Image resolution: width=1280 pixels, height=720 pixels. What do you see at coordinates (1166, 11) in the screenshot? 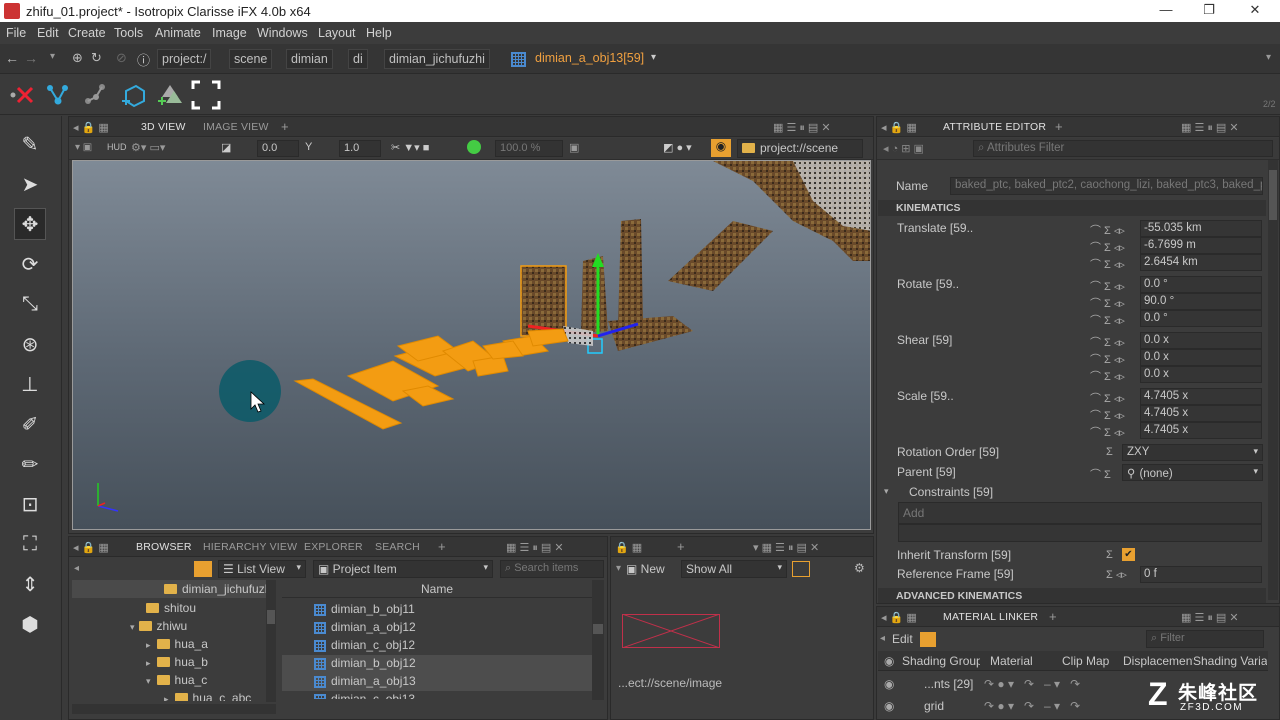
I see `minimize-button: —` at bounding box center [1166, 11].